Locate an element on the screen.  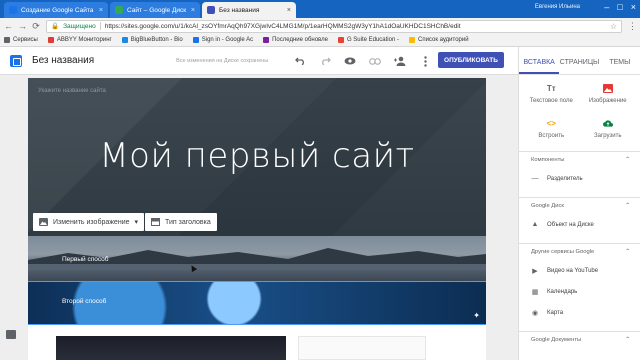
insert-calendar: ▦ Календарь is located at coordinates (579, 291).